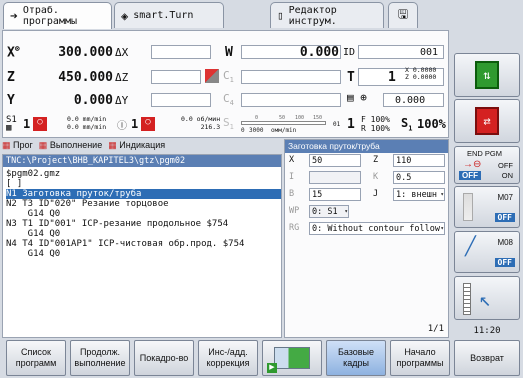  What do you see at coordinates (163, 15) in the screenshot?
I see `tab-label: smart.Turn` at bounding box center [163, 15].